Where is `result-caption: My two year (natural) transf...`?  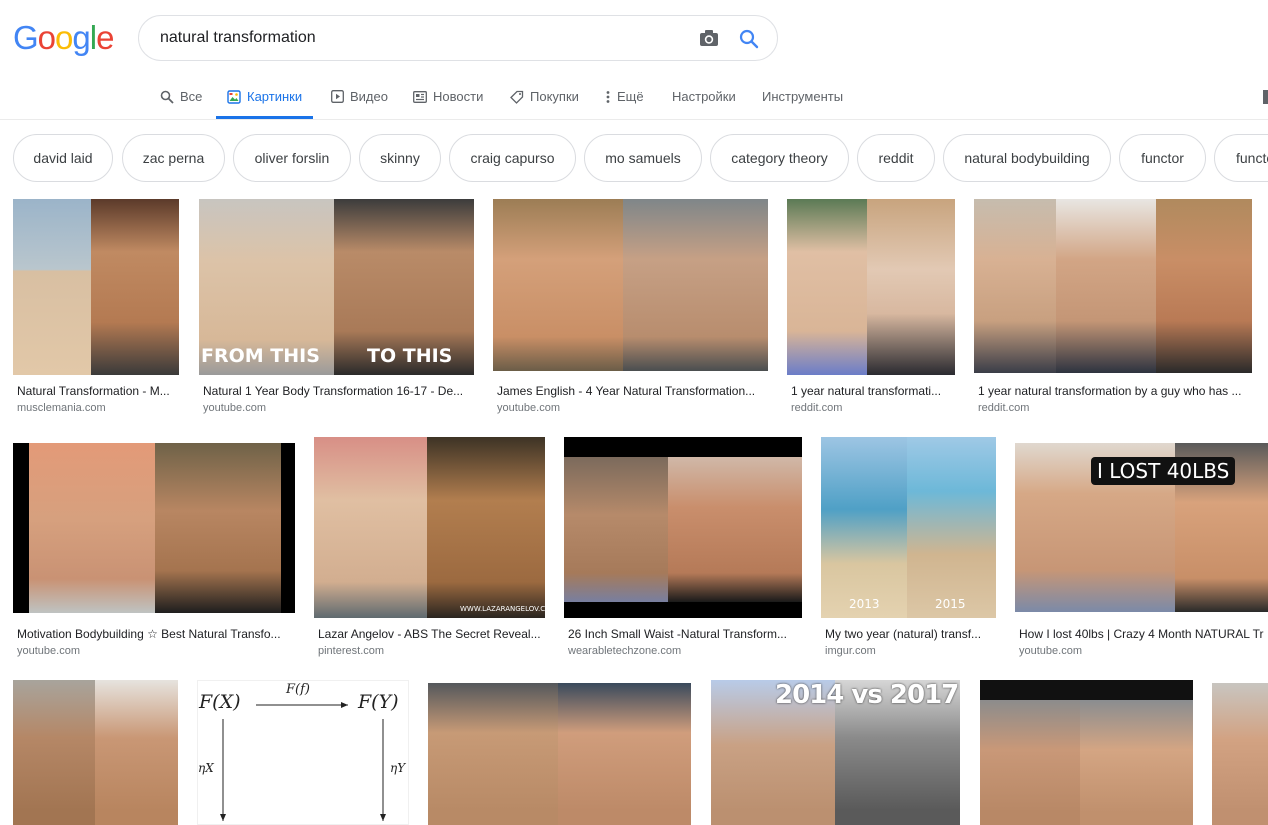 result-caption: My two year (natural) transf... is located at coordinates (909, 634).